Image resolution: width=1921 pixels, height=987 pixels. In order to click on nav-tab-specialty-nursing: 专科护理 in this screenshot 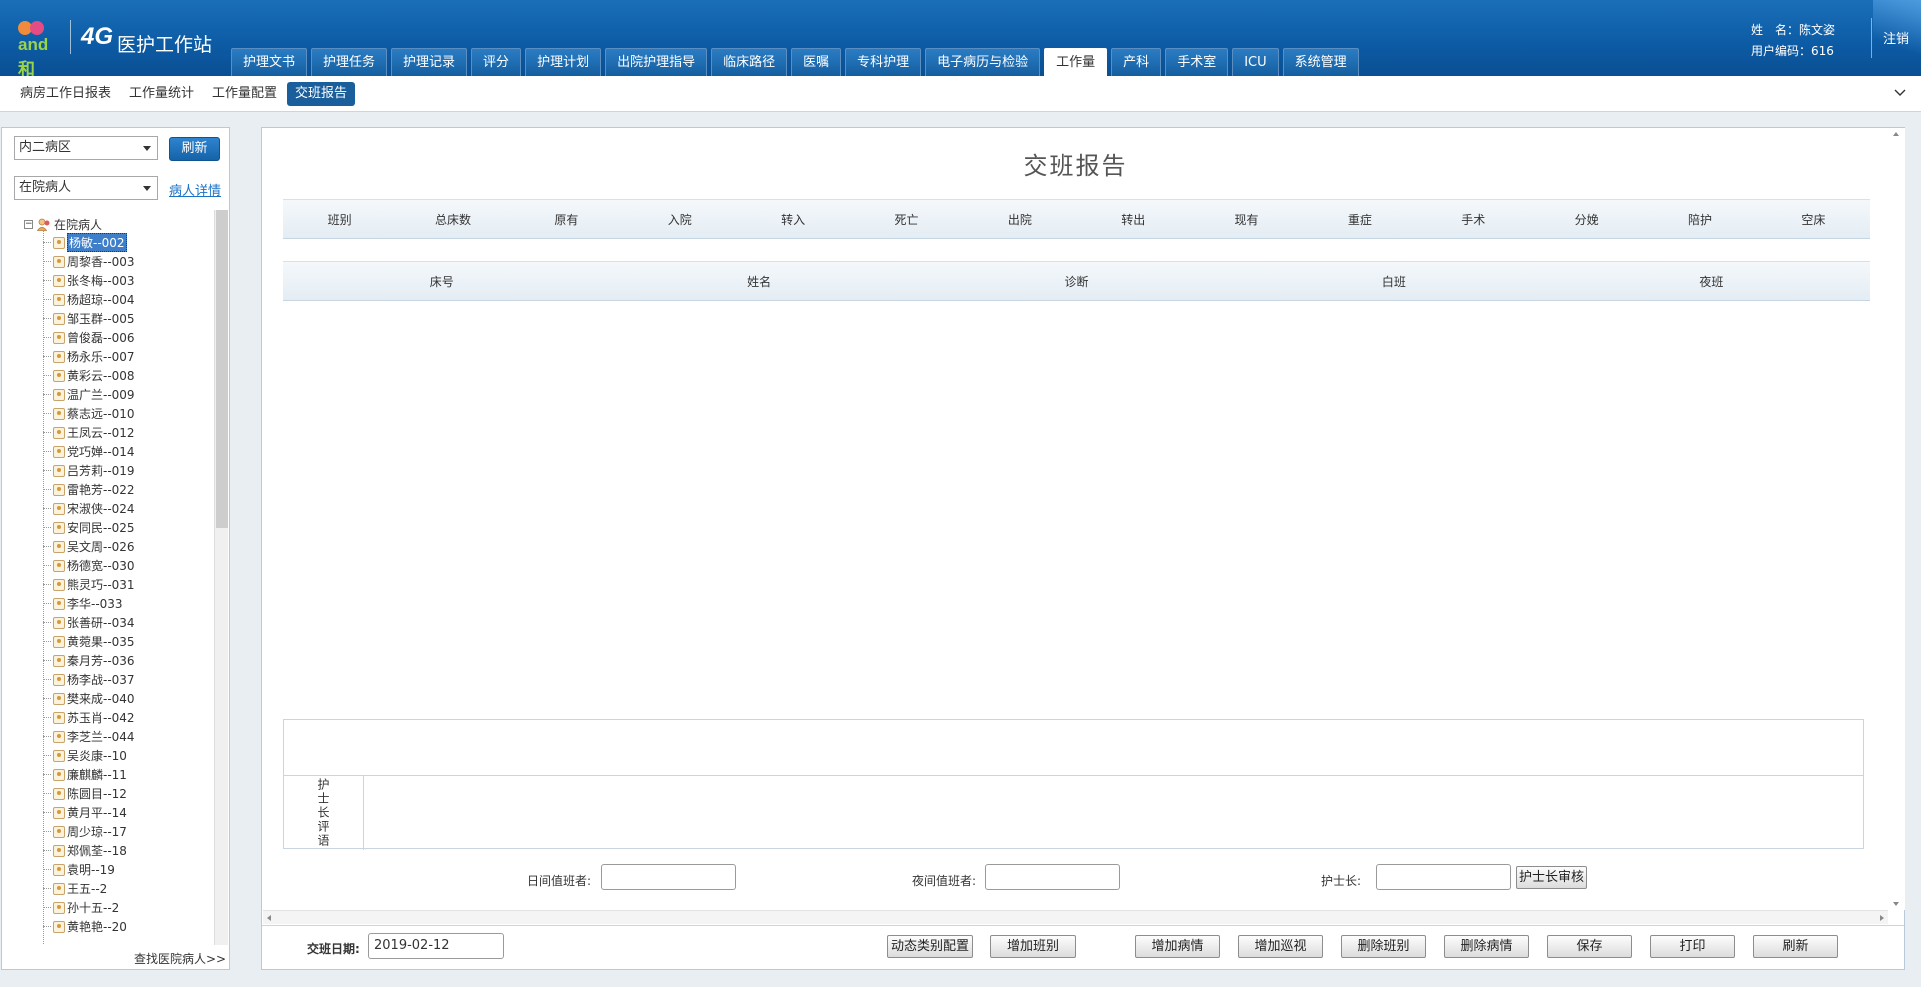, I will do `click(883, 62)`.